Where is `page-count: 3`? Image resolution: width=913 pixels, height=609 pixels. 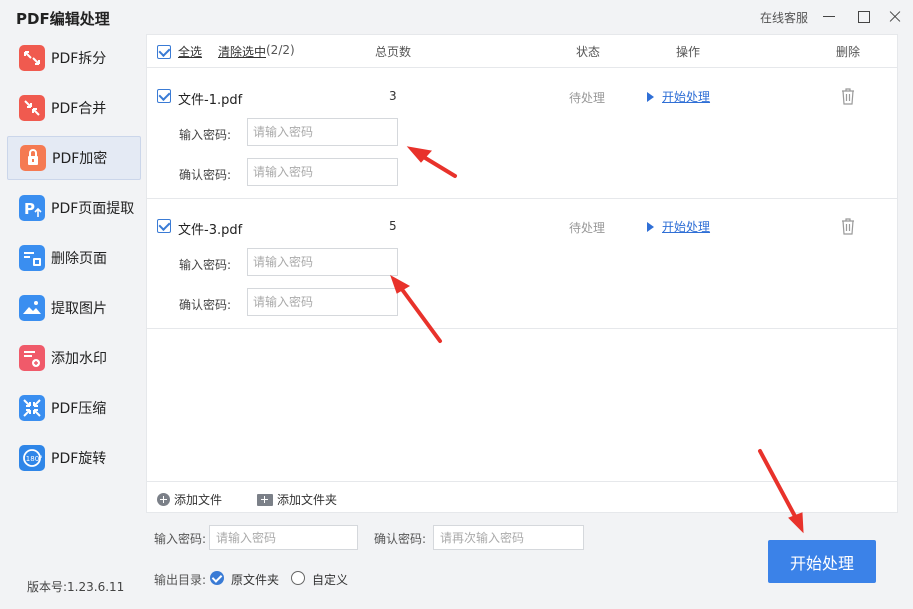 page-count: 3 is located at coordinates (393, 96).